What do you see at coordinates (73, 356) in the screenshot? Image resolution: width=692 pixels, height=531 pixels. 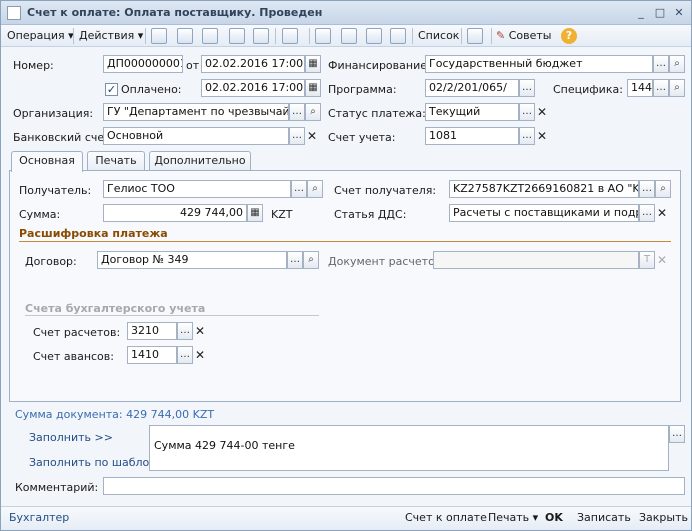 I see `advance-account-label: Счет авансов:` at bounding box center [73, 356].